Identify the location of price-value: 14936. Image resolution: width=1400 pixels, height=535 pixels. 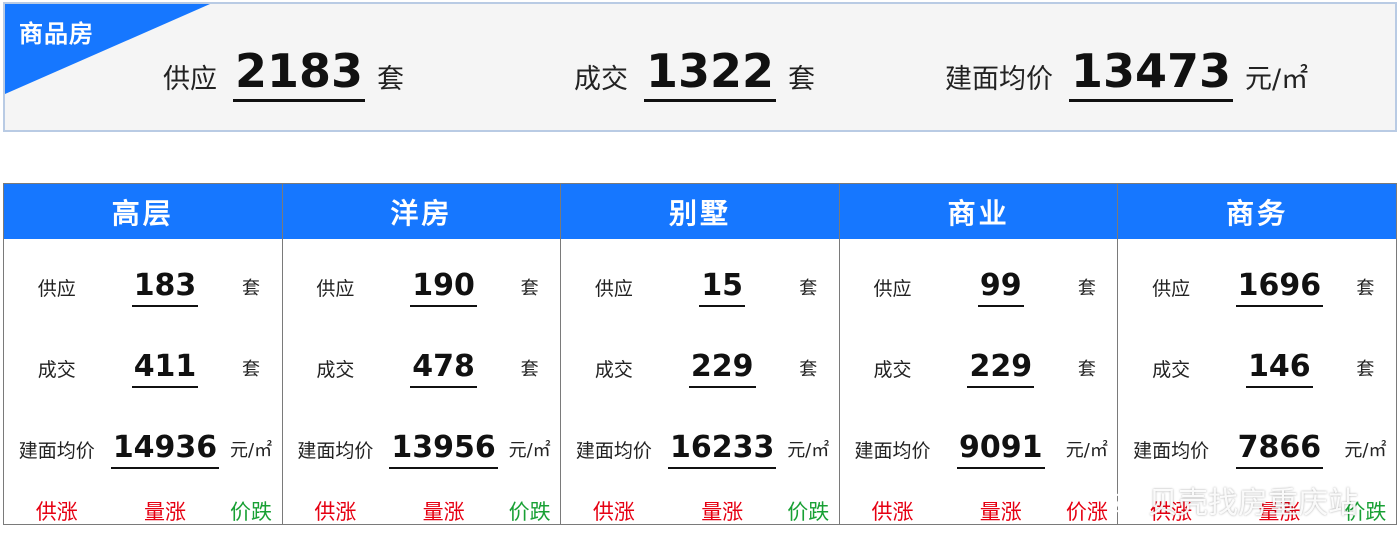
(165, 449).